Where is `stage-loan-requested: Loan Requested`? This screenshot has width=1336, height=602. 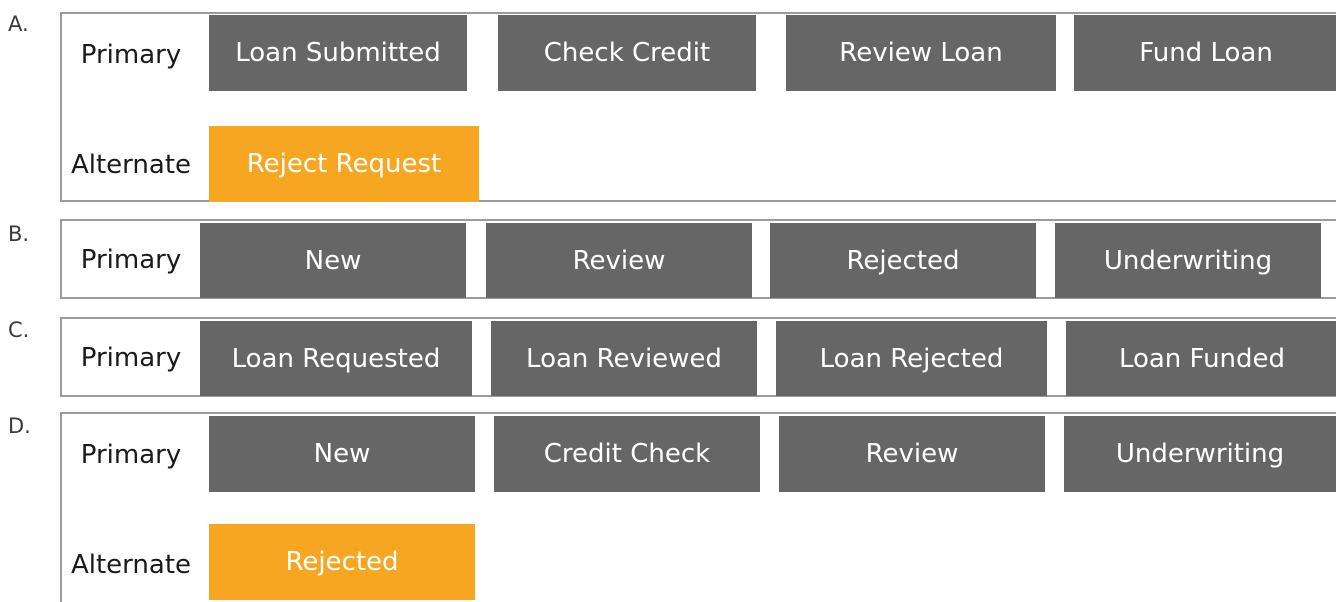
stage-loan-requested: Loan Requested is located at coordinates (336, 358).